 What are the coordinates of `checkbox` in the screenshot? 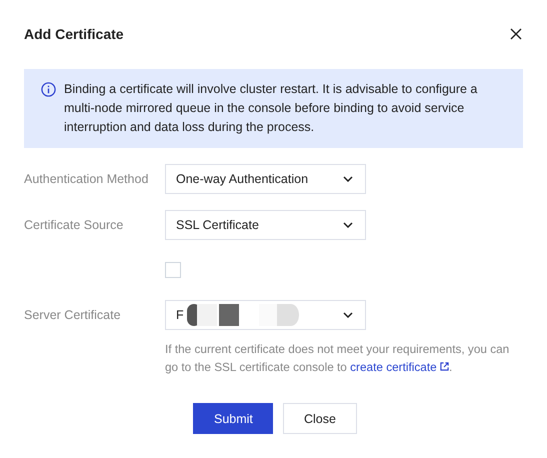 It's located at (173, 270).